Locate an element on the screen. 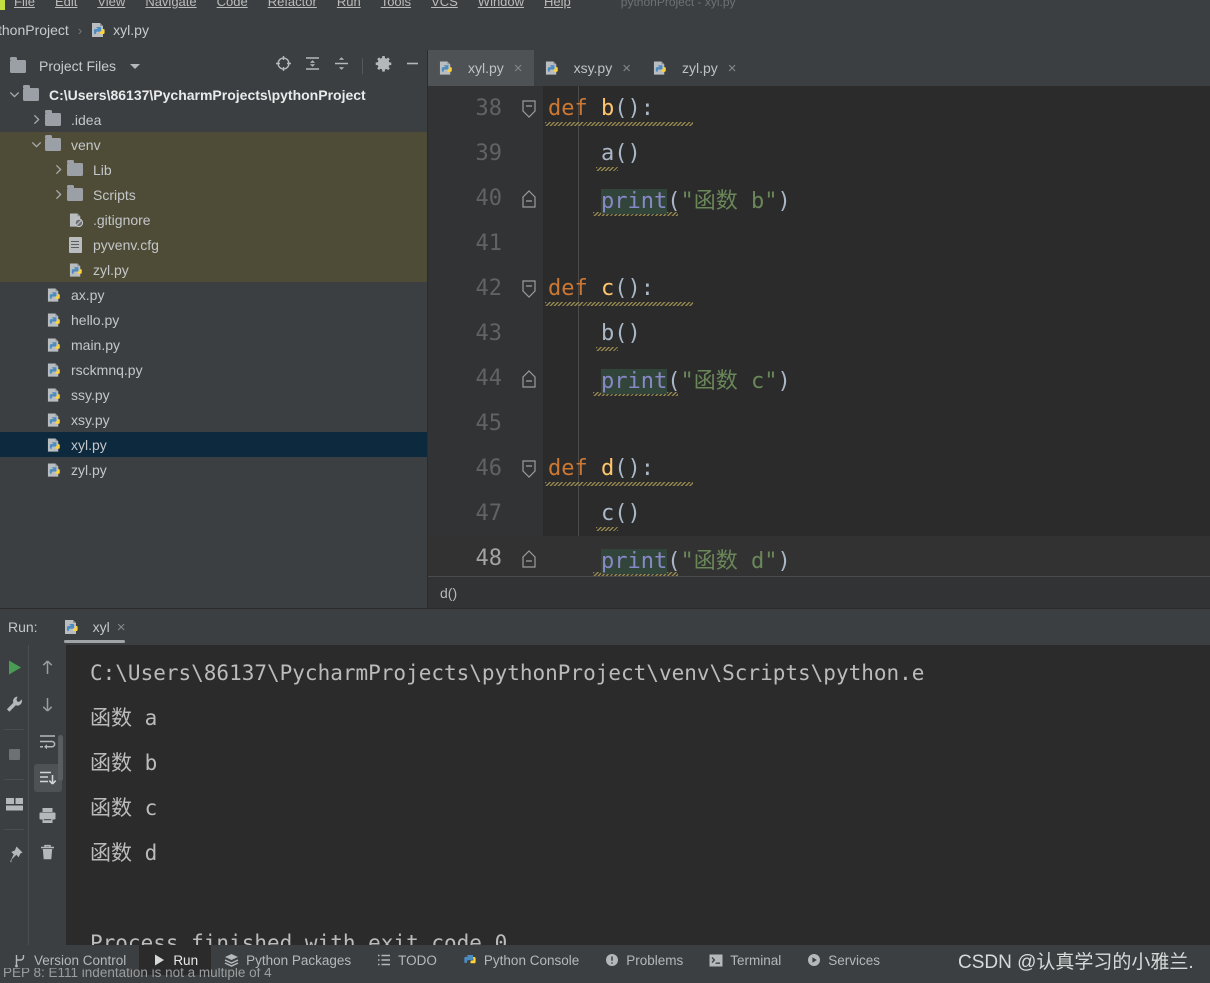 The height and width of the screenshot is (983, 1210). menu-navigate: Navigate is located at coordinates (170, 5).